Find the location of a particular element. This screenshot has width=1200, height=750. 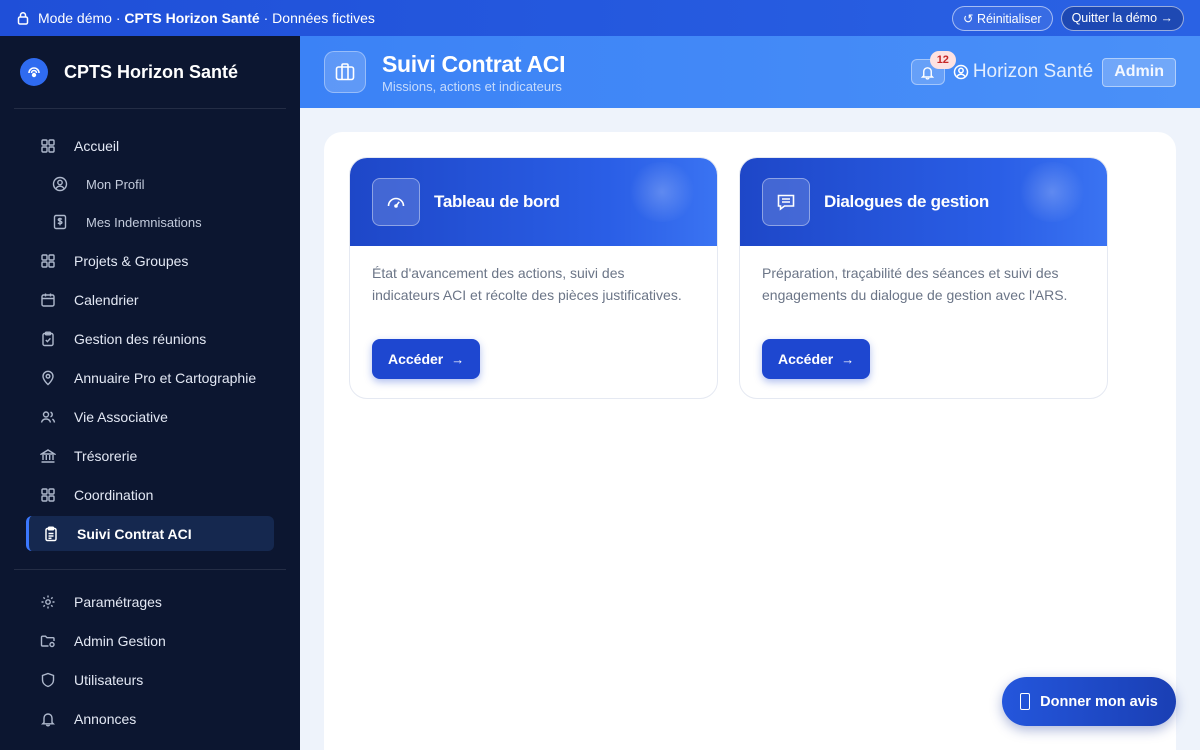

calendar-icon is located at coordinates (48, 300).